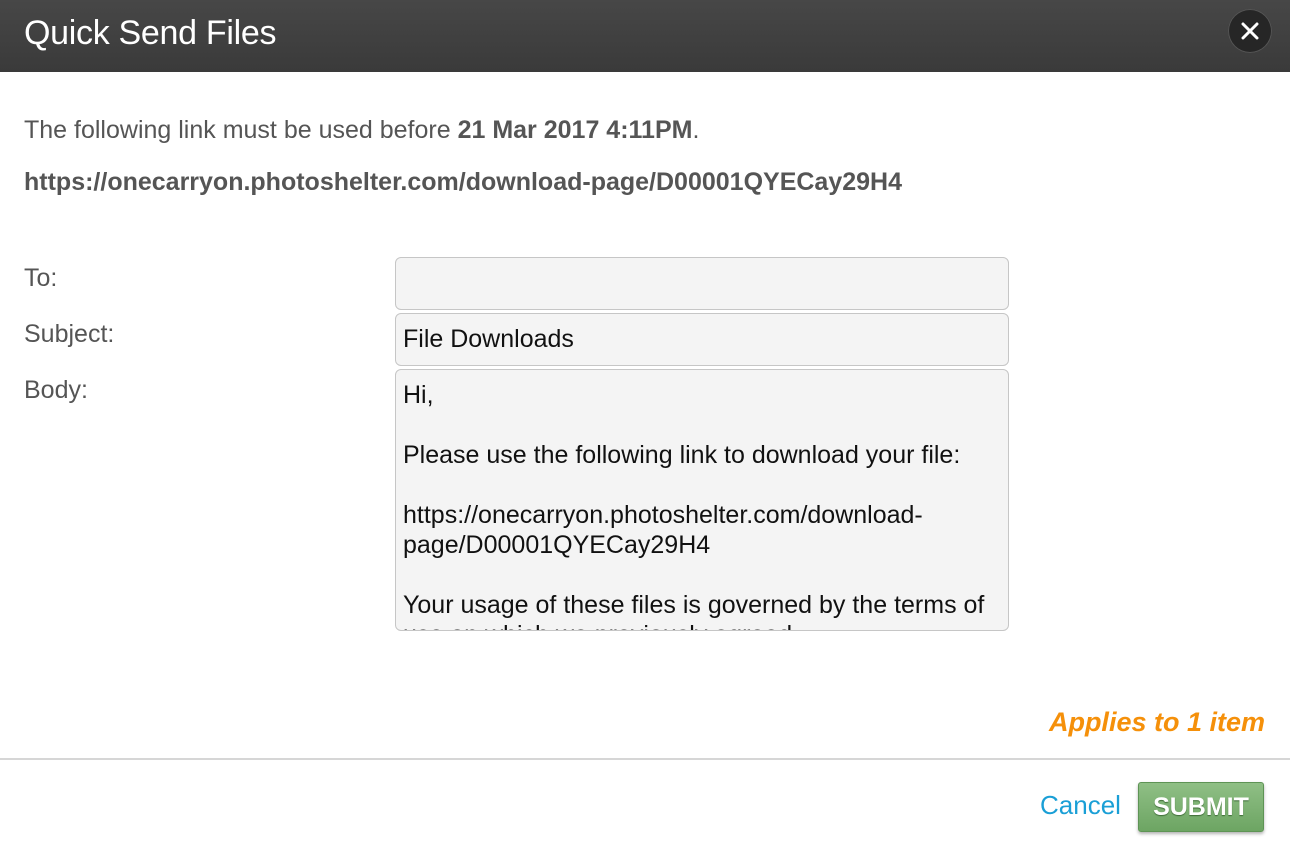 This screenshot has height=848, width=1290. What do you see at coordinates (241, 130) in the screenshot?
I see `expiry-notice-prefix: The following link must be used before` at bounding box center [241, 130].